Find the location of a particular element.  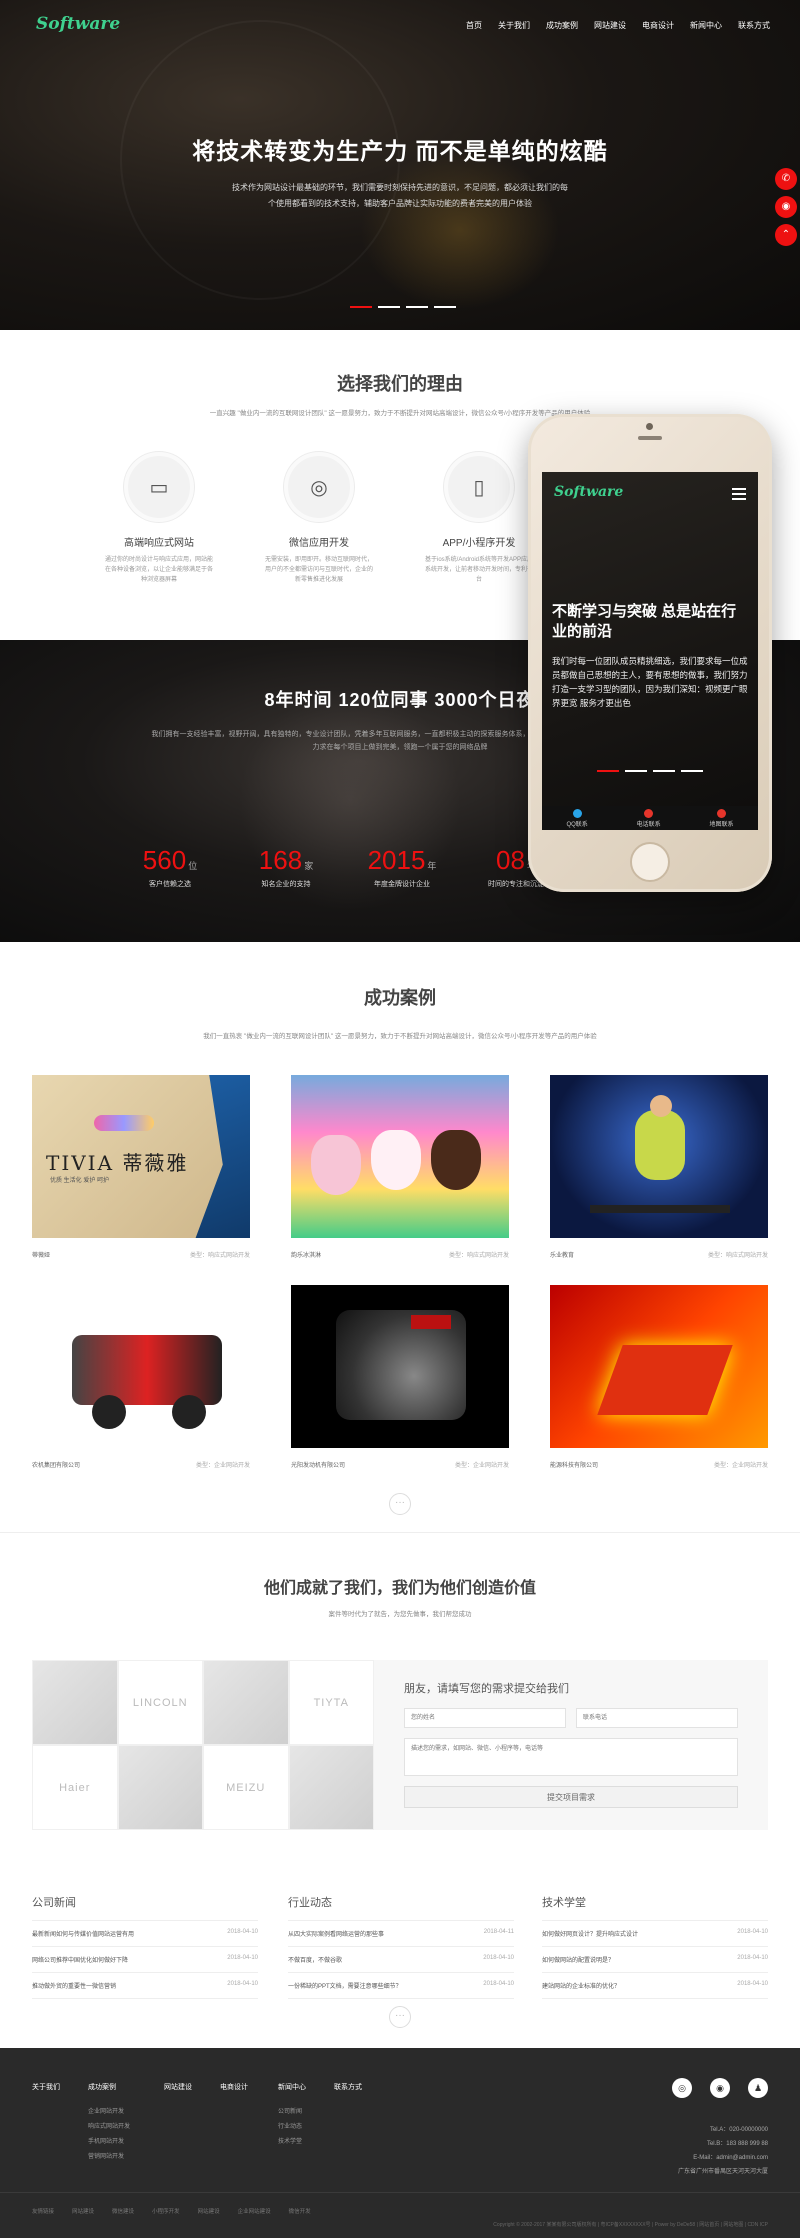

case-card: 能源科技有限公司 类型：企业网站开发 is located at coordinates (659, 1377).